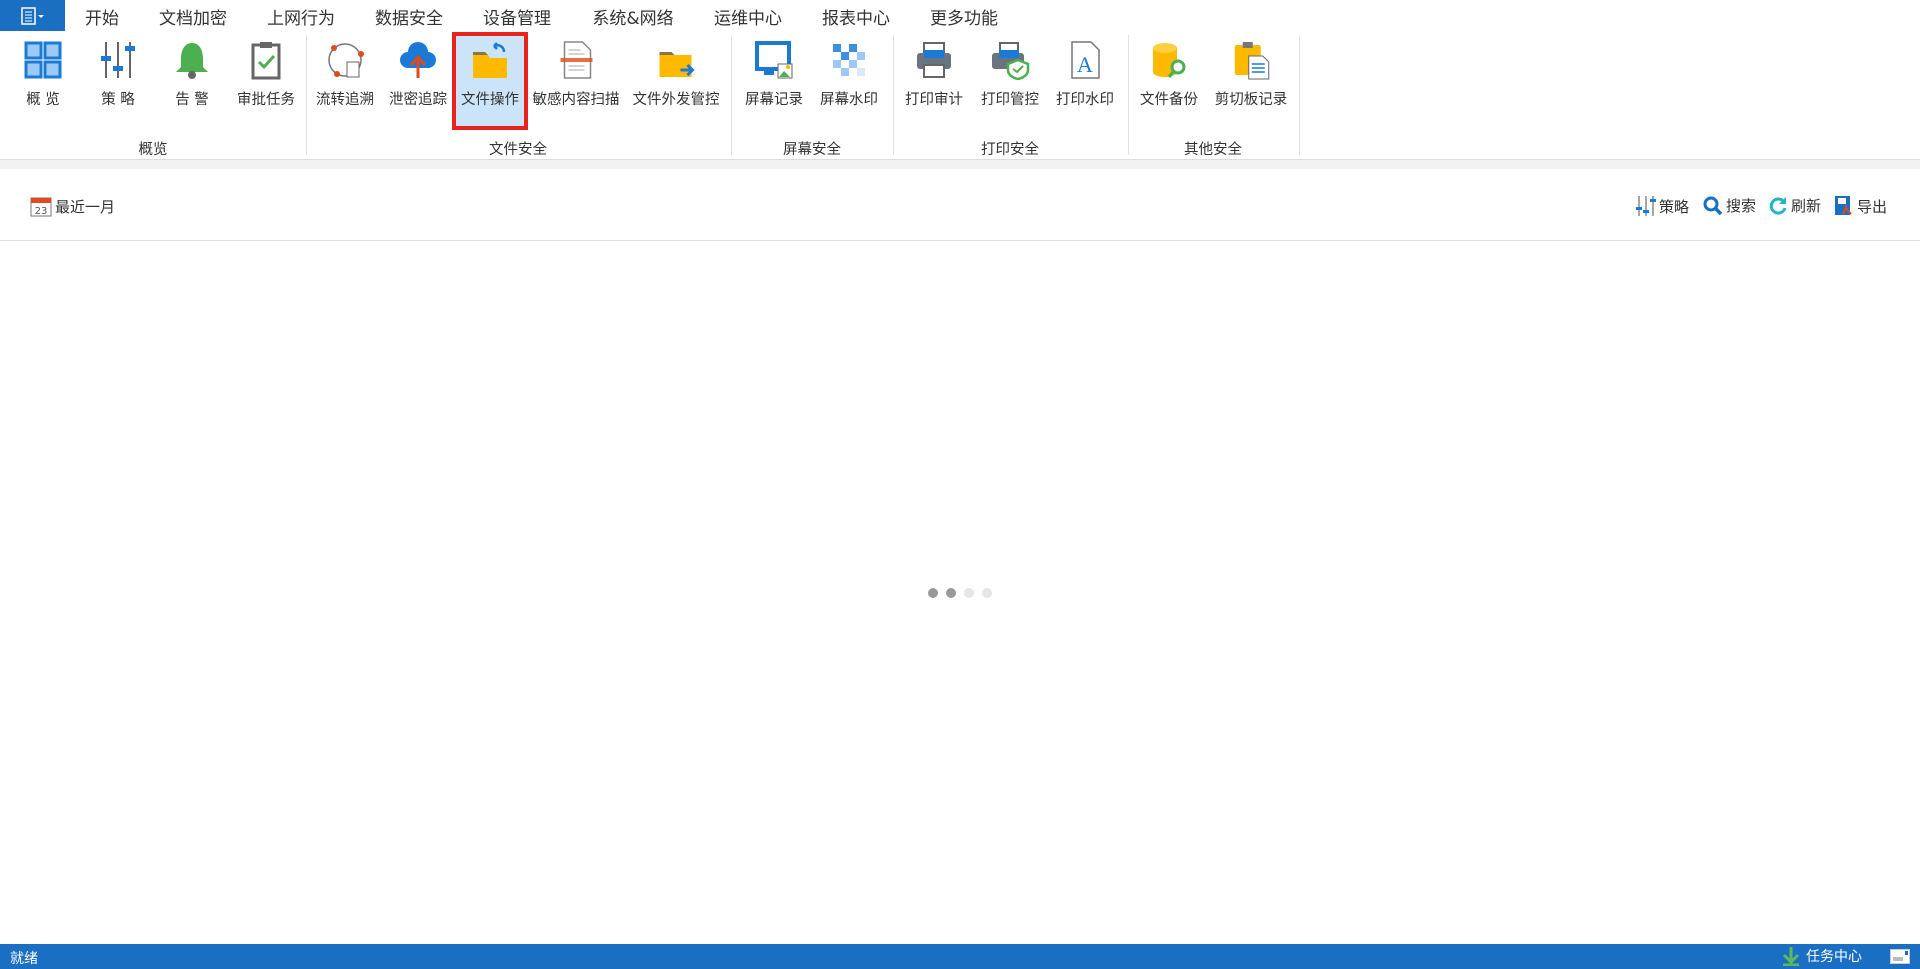 The width and height of the screenshot is (1920, 969). I want to click on flow-trace-icon, so click(346, 60).